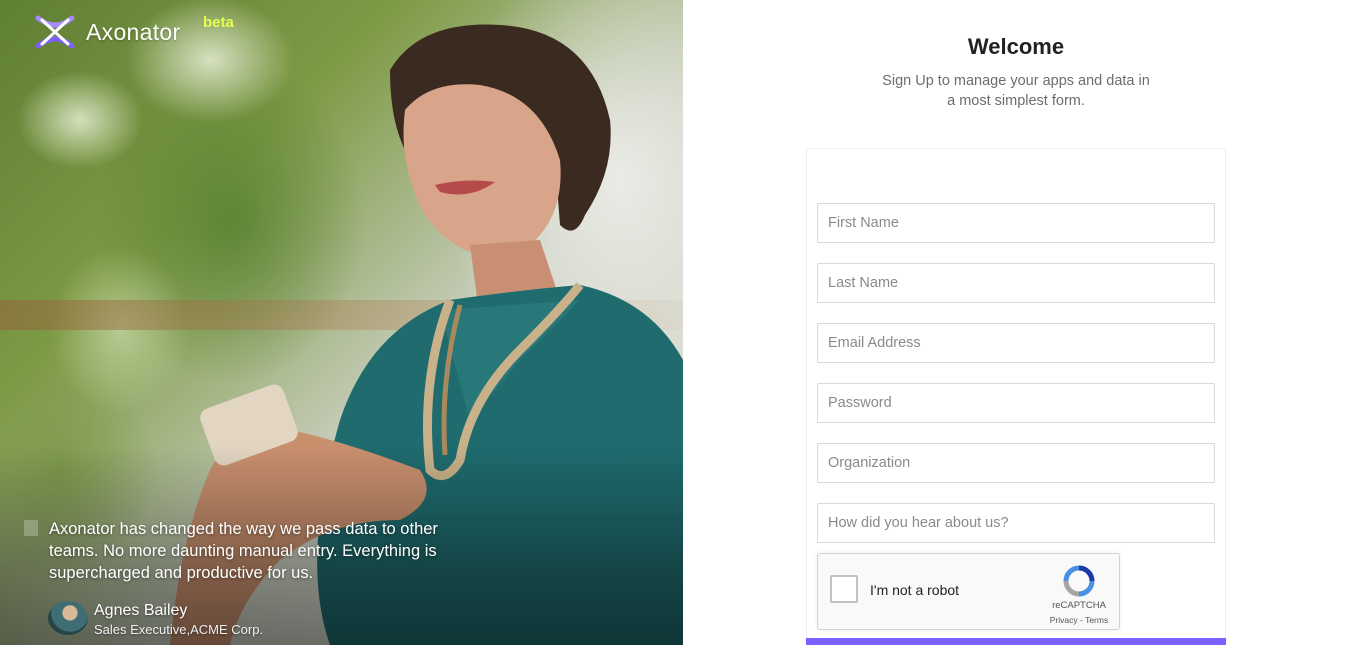 The height and width of the screenshot is (645, 1349). I want to click on testimonial-author: Agnes Bailey Sales Executive,ACME Corp., so click(155, 620).